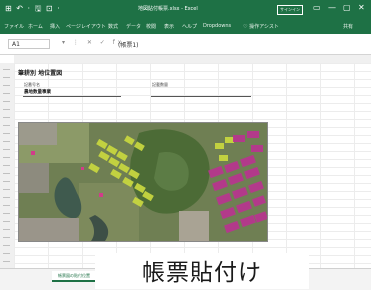  I want to click on tab-data: データ, so click(133, 26).